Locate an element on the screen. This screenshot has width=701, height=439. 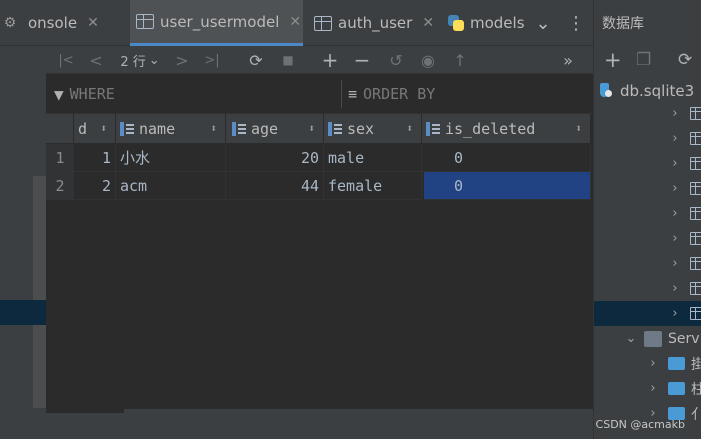
tree-folder-node: › 柱 is located at coordinates (647, 388).